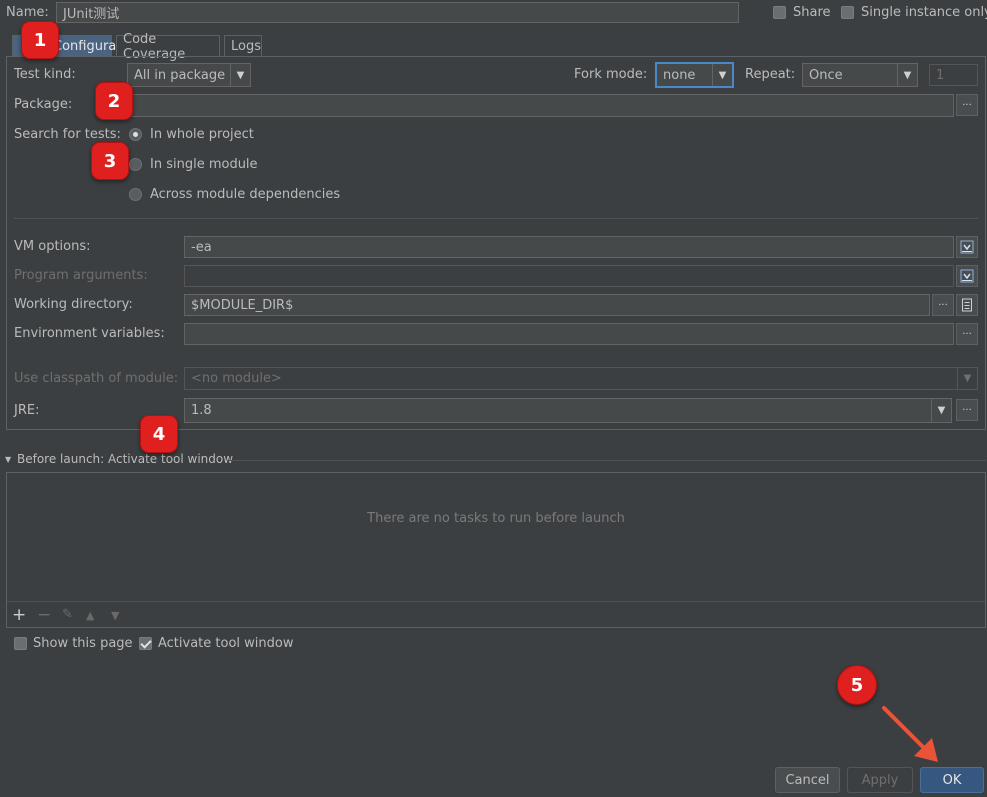  Describe the element at coordinates (201, 410) in the screenshot. I see `jre-value: 1.8` at that location.